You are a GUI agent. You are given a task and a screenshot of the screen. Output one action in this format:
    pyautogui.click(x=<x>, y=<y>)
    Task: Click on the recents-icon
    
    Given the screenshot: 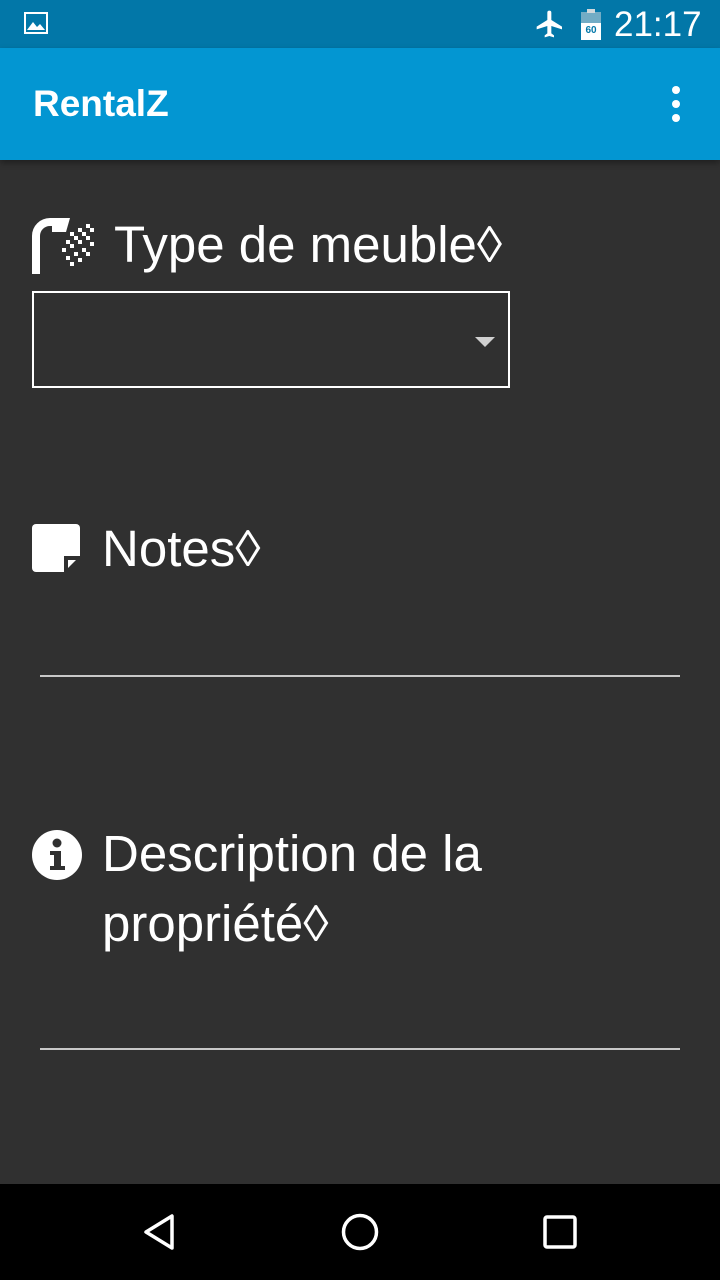 What is the action you would take?
    pyautogui.click(x=560, y=1232)
    